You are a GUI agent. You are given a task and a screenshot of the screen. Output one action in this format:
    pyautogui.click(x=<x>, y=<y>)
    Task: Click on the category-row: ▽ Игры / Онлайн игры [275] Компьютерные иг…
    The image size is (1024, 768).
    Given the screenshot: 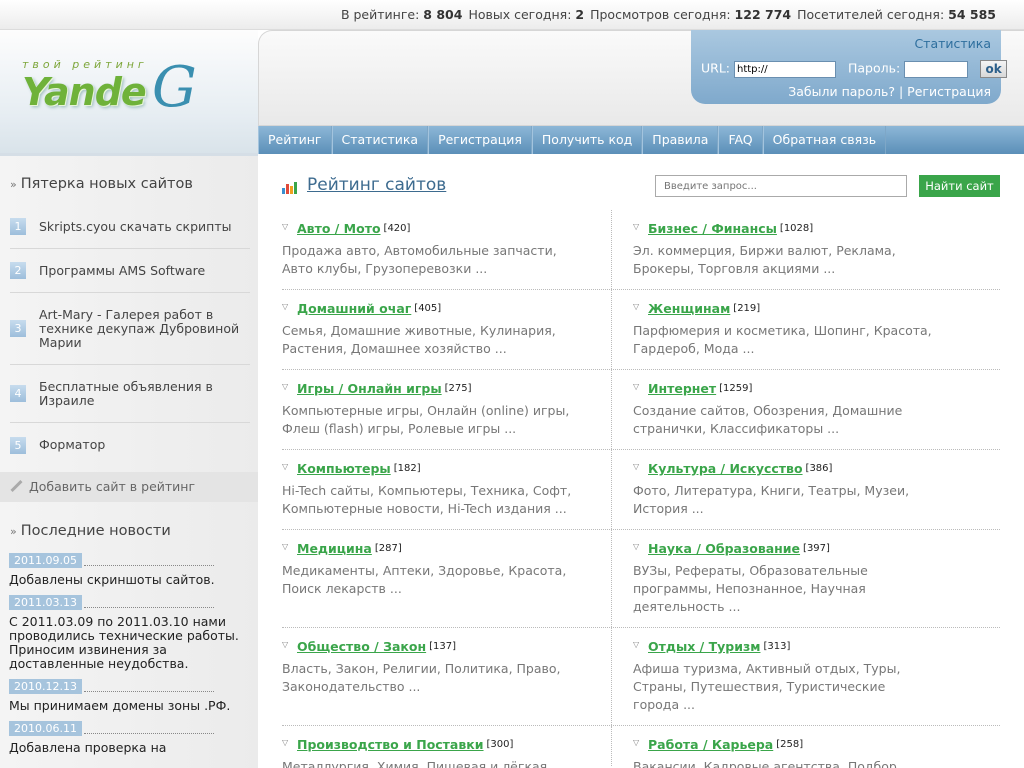 What is the action you would take?
    pyautogui.click(x=641, y=410)
    